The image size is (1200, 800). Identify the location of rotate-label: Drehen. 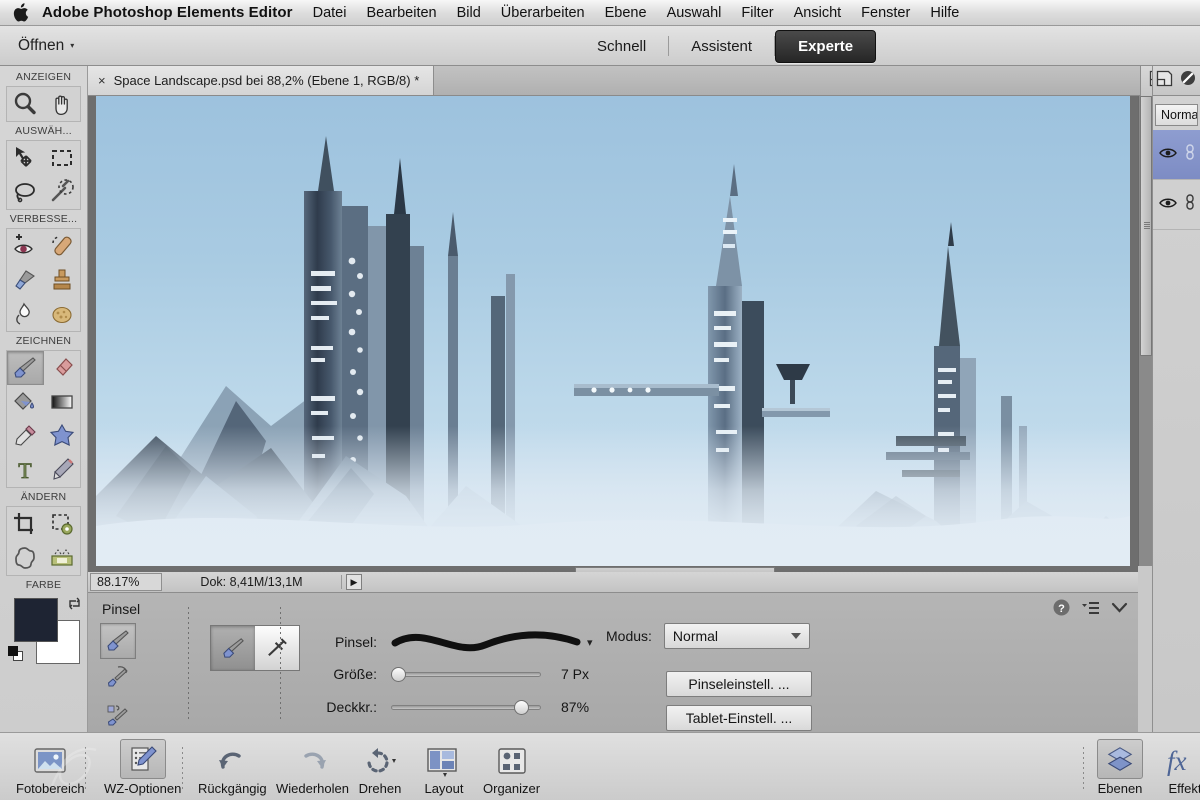
(380, 788).